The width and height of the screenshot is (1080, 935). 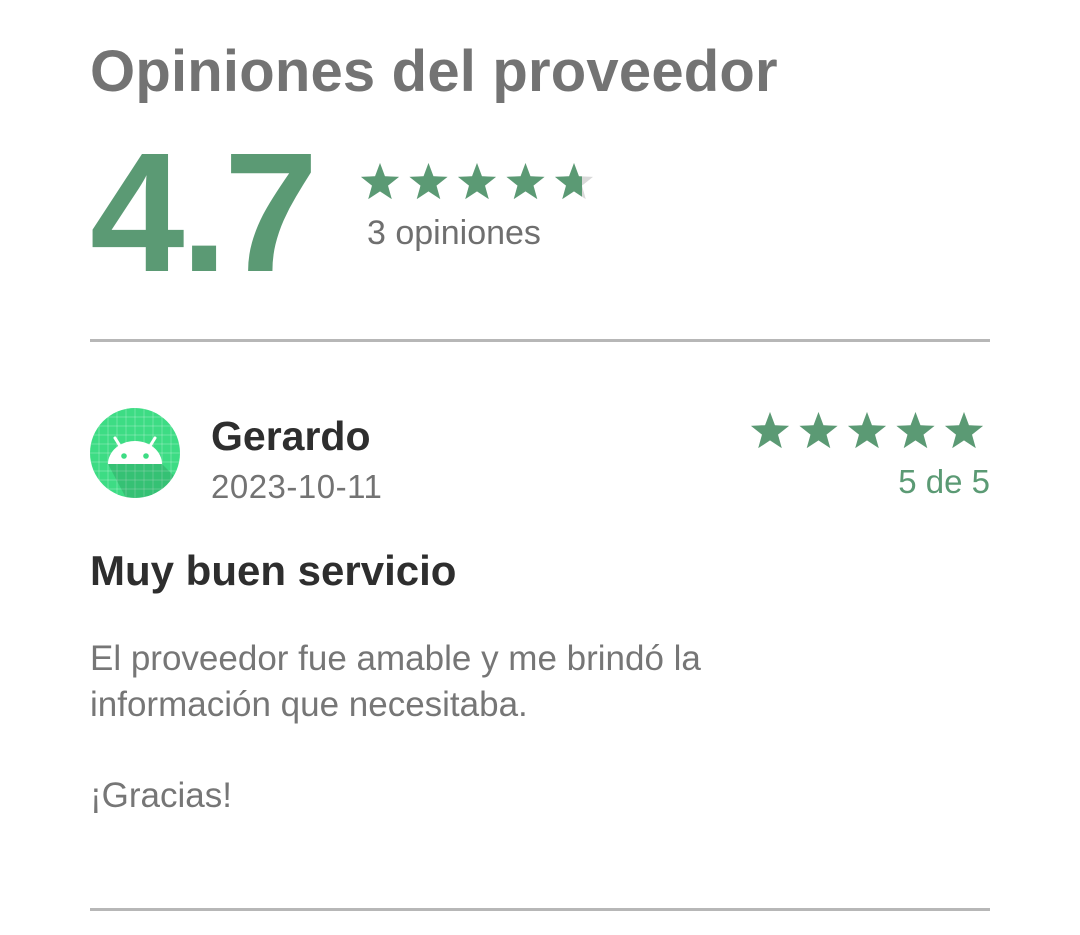 What do you see at coordinates (291, 436) in the screenshot?
I see `reviewer-name: Gerardo` at bounding box center [291, 436].